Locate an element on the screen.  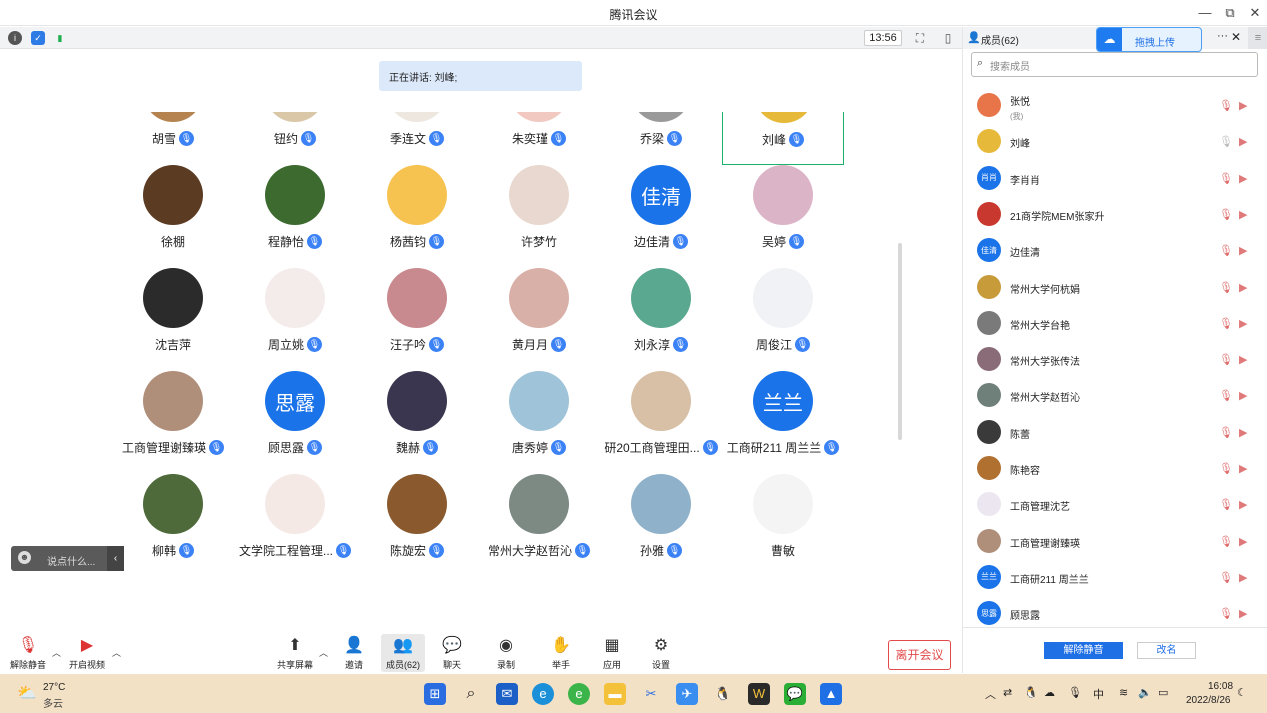
share-screen-button: ⬆ 共享屏幕 is located at coordinates (295, 653).